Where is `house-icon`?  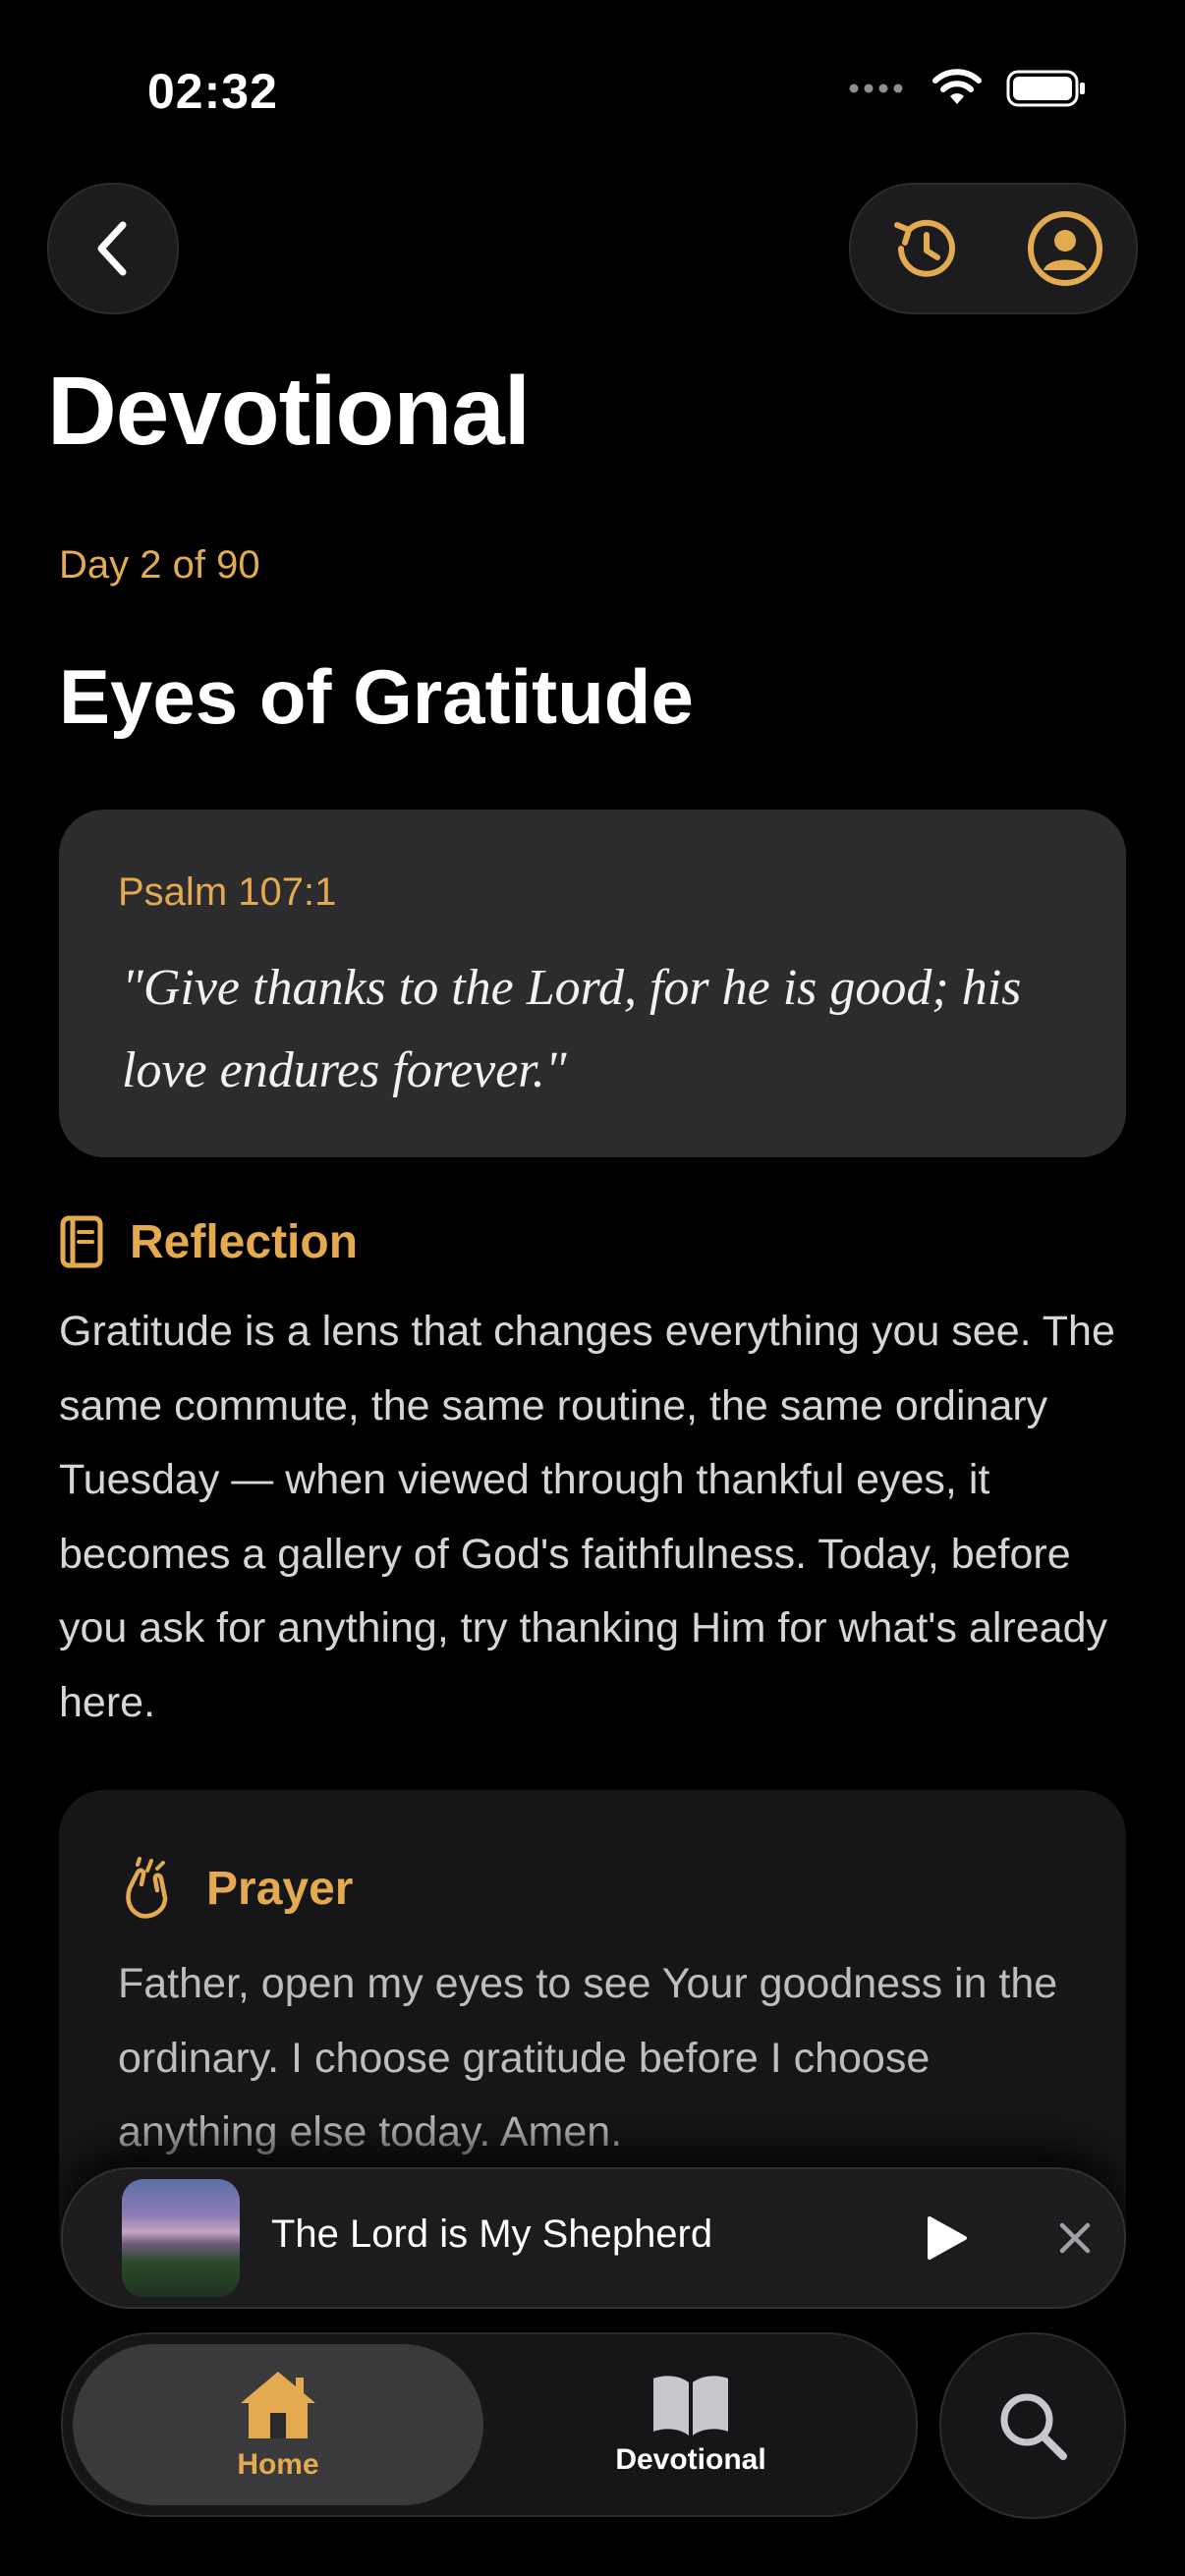 house-icon is located at coordinates (278, 2405).